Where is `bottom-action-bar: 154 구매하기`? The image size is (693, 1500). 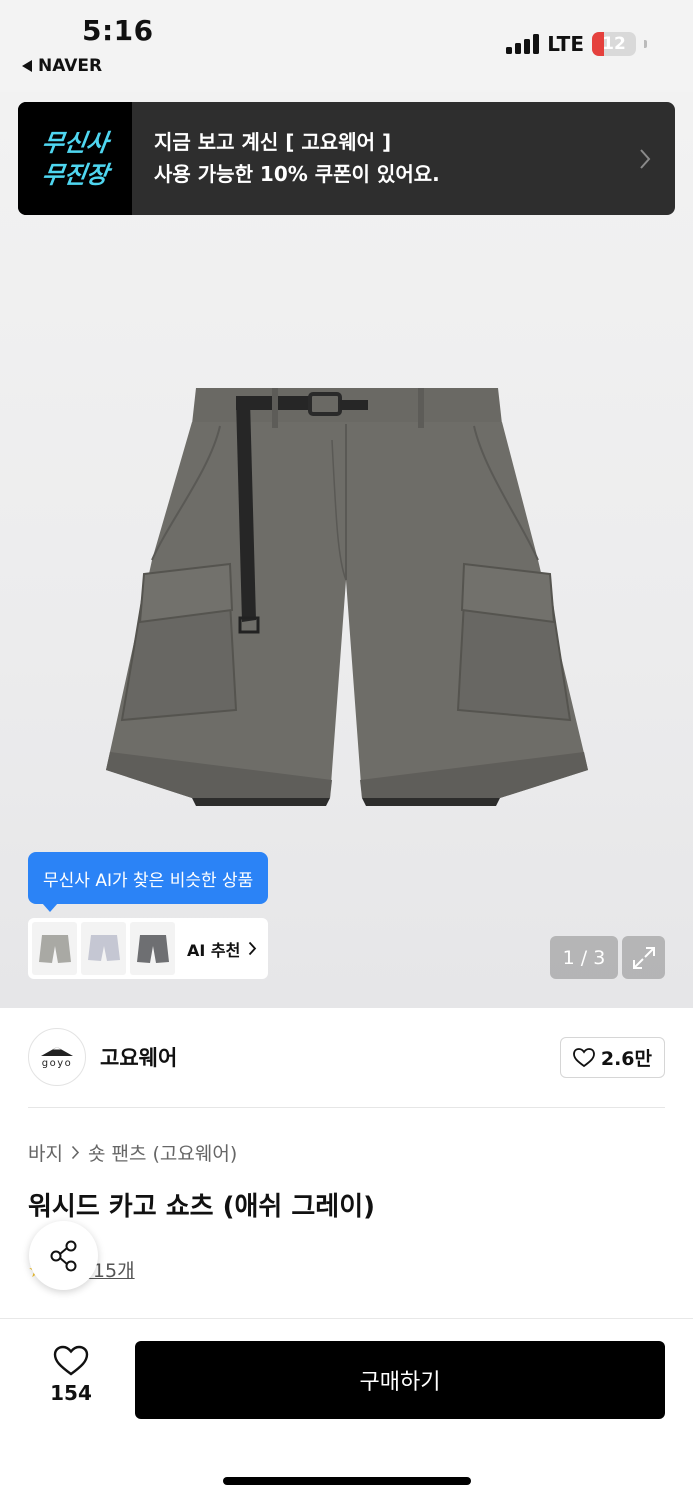
bottom-action-bar: 154 구매하기 is located at coordinates (346, 1409).